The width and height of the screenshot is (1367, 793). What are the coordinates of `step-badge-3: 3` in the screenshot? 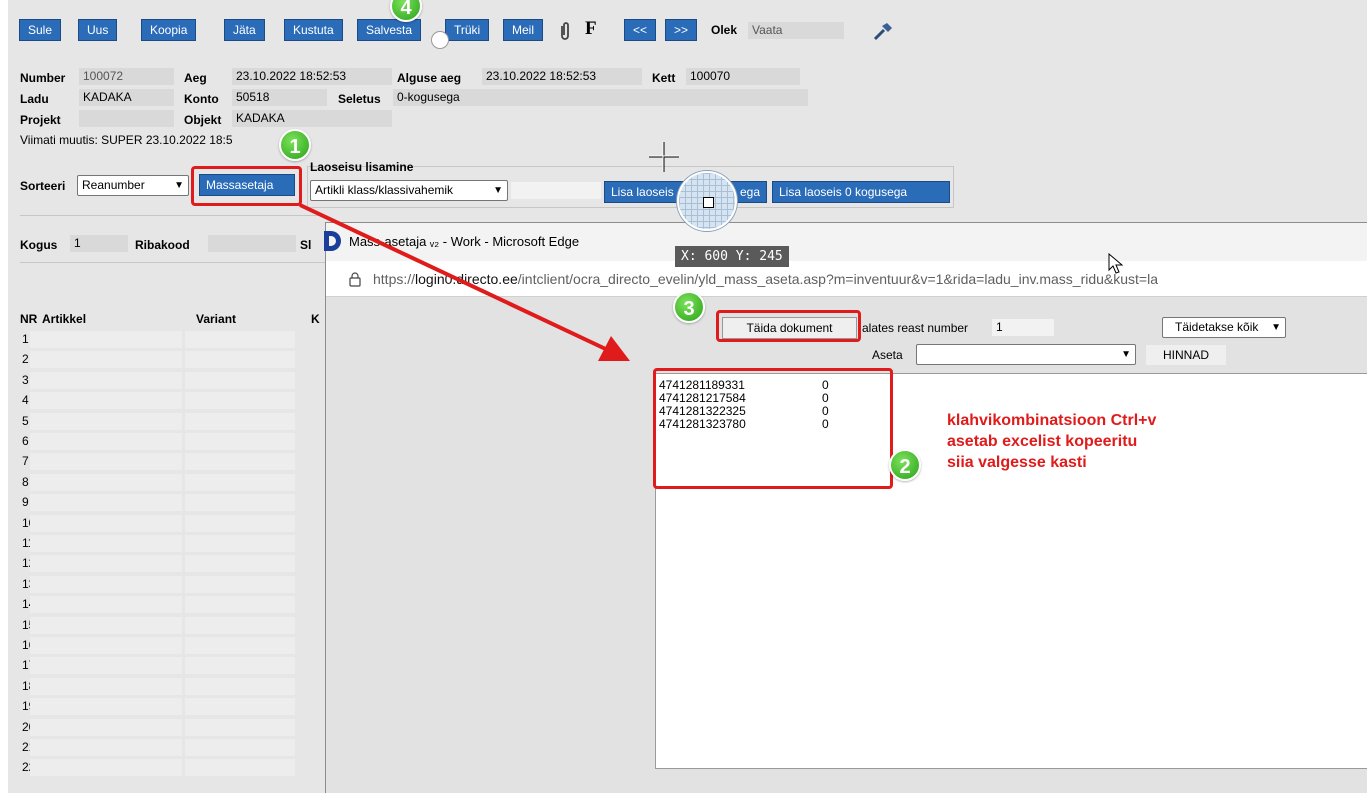 It's located at (689, 307).